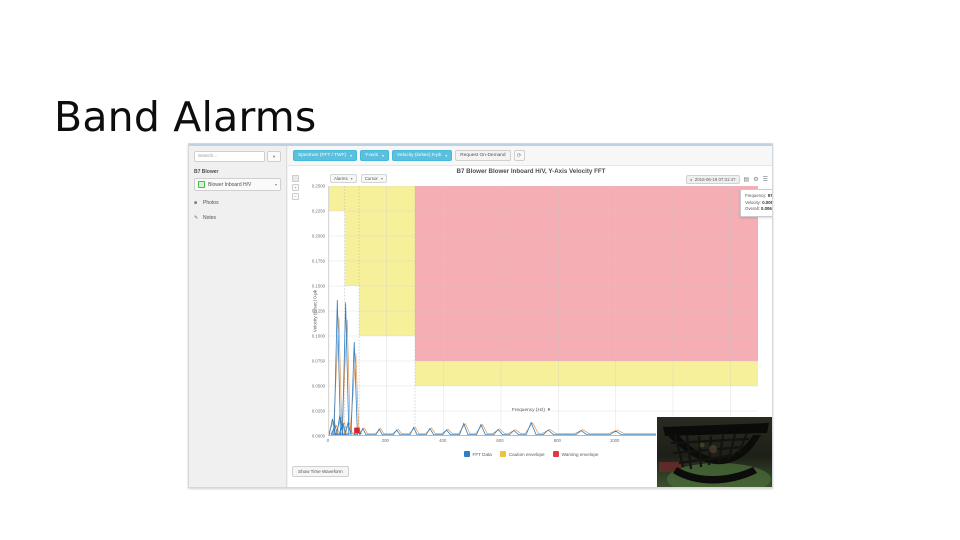 The image size is (960, 540). What do you see at coordinates (341, 178) in the screenshot?
I see `alarms-label: Alarms` at bounding box center [341, 178].